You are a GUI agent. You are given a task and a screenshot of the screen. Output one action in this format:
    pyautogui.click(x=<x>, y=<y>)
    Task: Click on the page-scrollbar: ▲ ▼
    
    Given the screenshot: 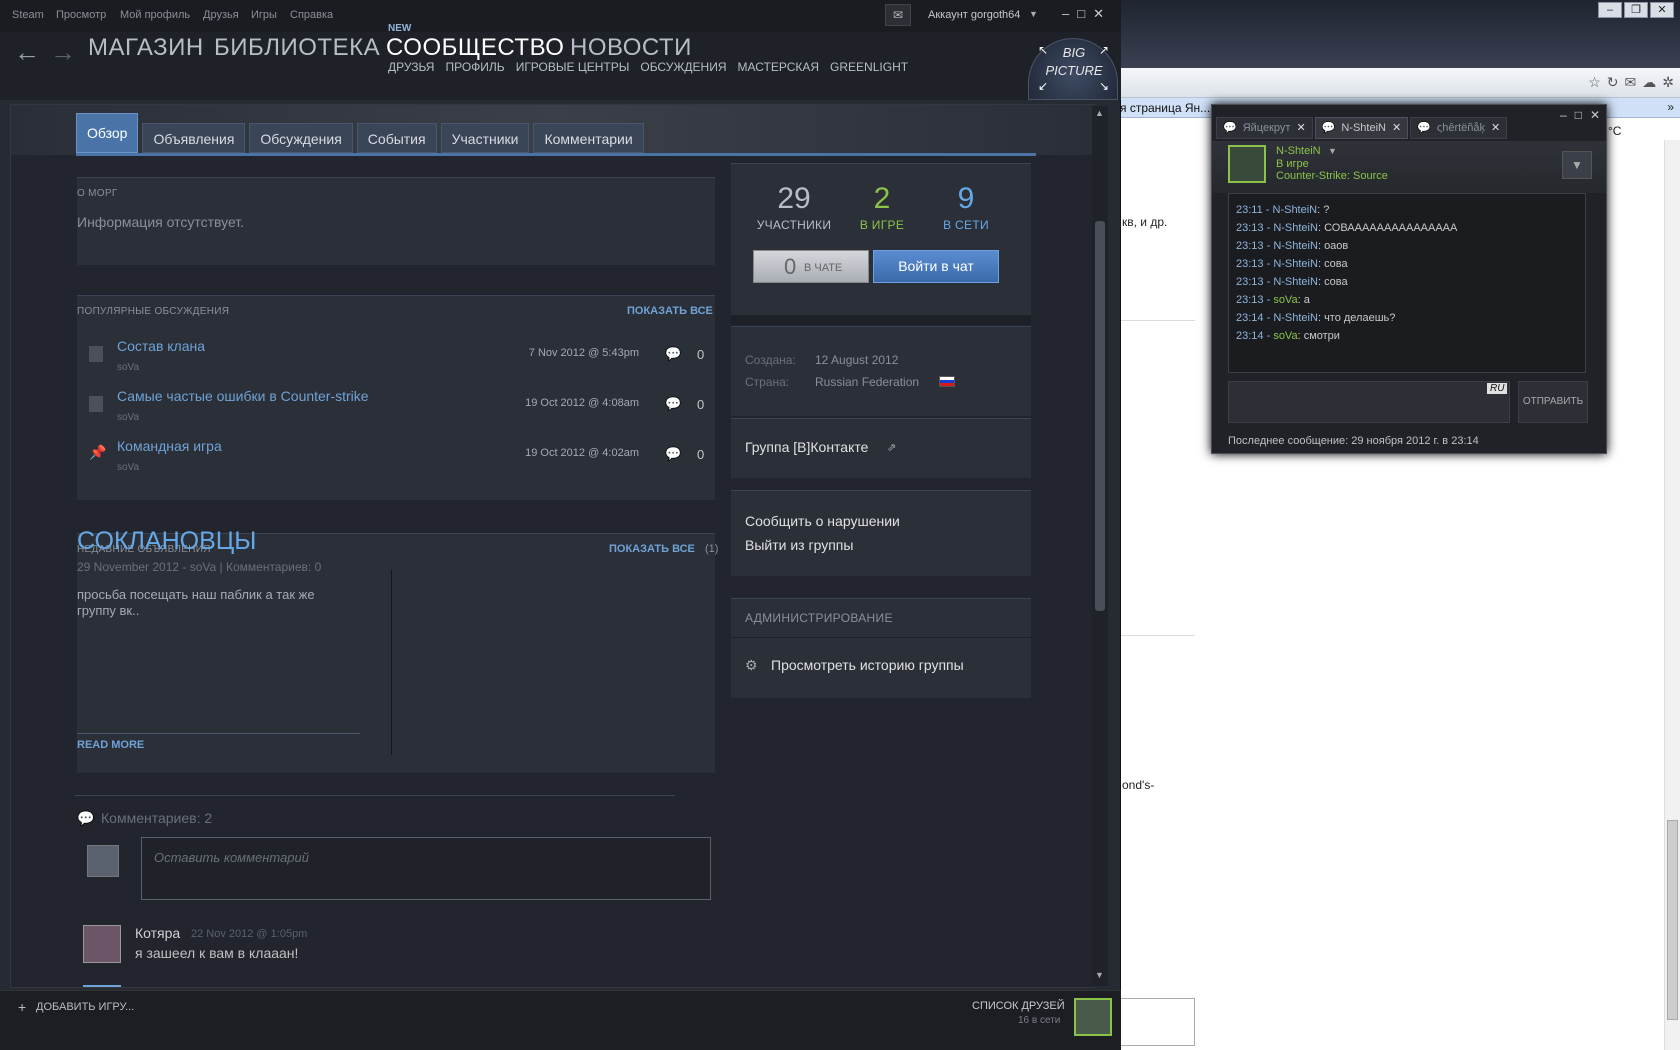 What is the action you would take?
    pyautogui.click(x=1100, y=546)
    